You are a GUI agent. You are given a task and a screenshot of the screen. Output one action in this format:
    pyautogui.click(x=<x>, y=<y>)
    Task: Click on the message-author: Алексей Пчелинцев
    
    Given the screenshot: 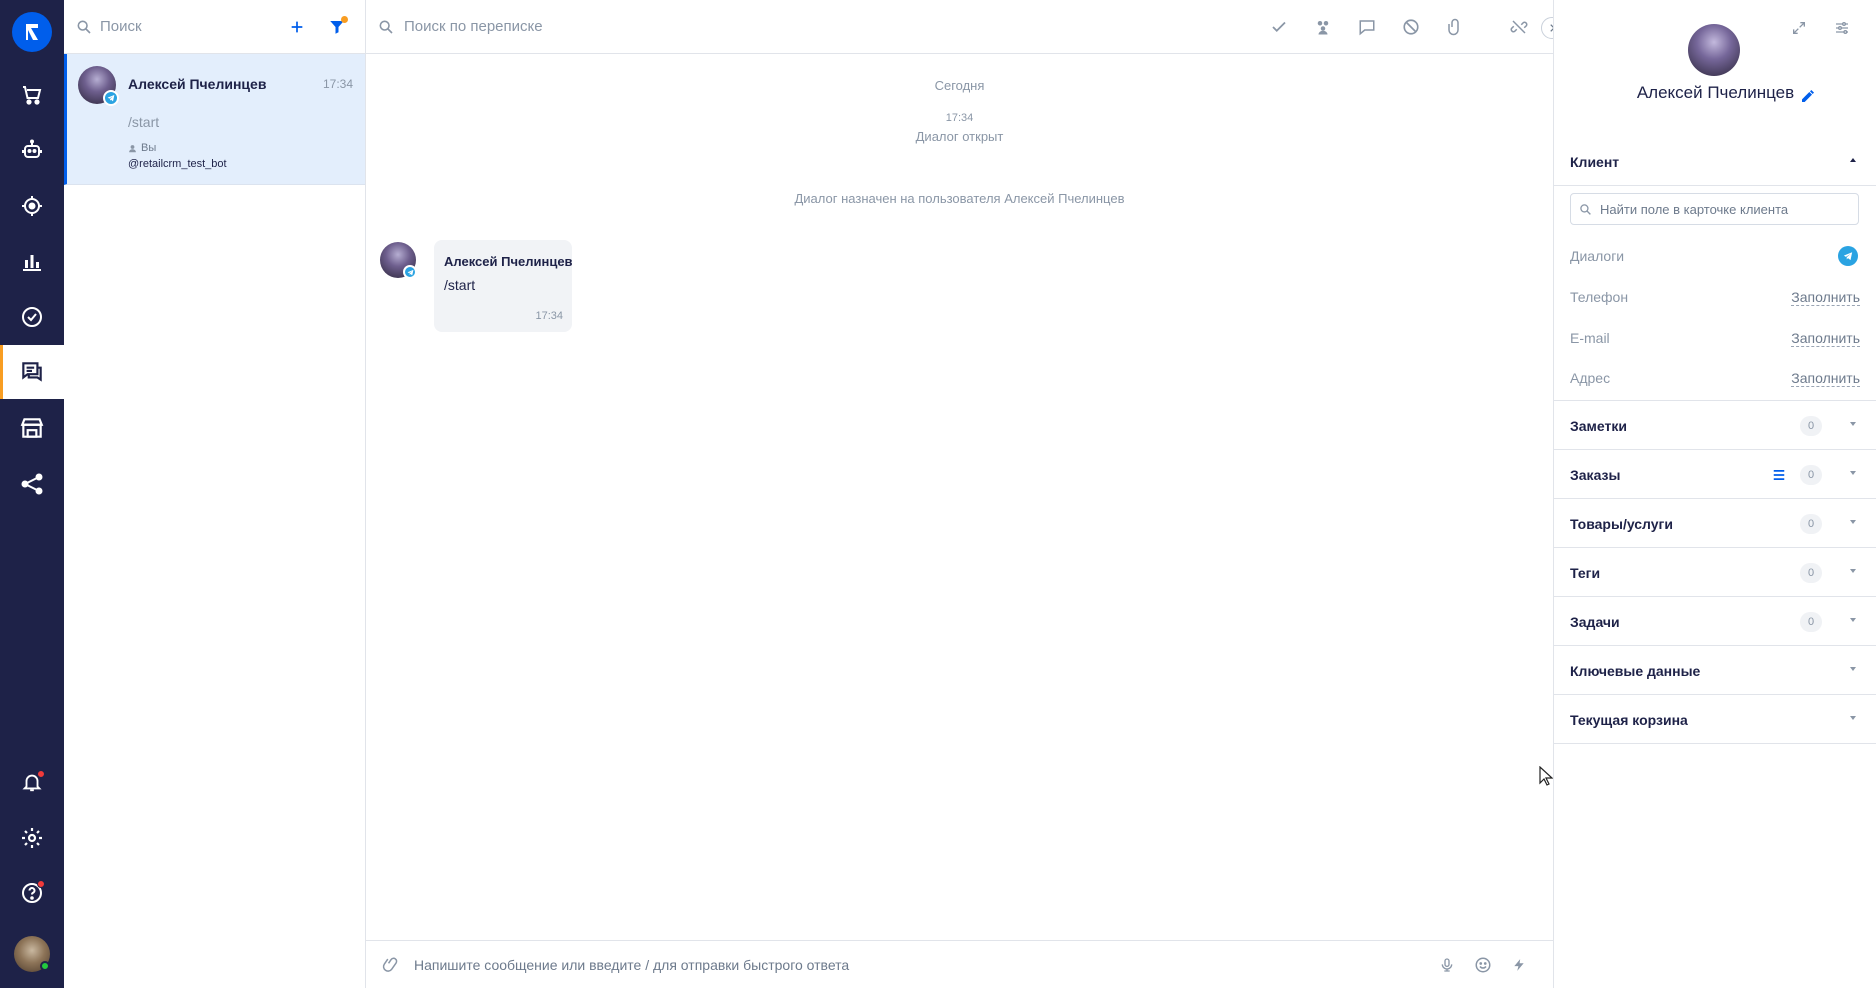 What is the action you would take?
    pyautogui.click(x=508, y=261)
    